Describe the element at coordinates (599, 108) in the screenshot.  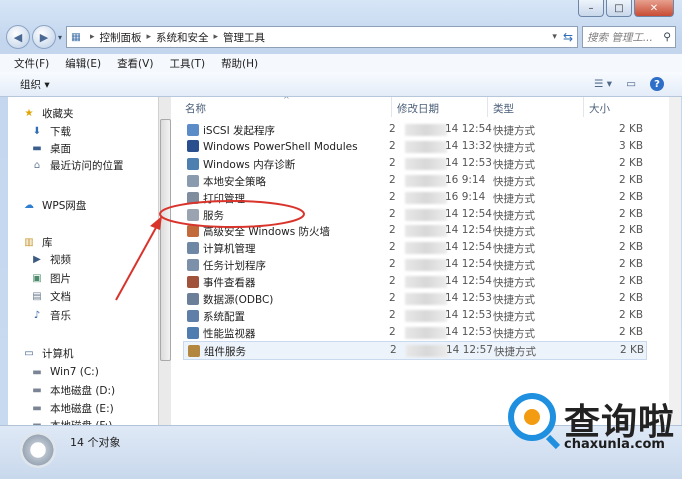
I see `column-size: 大小` at that location.